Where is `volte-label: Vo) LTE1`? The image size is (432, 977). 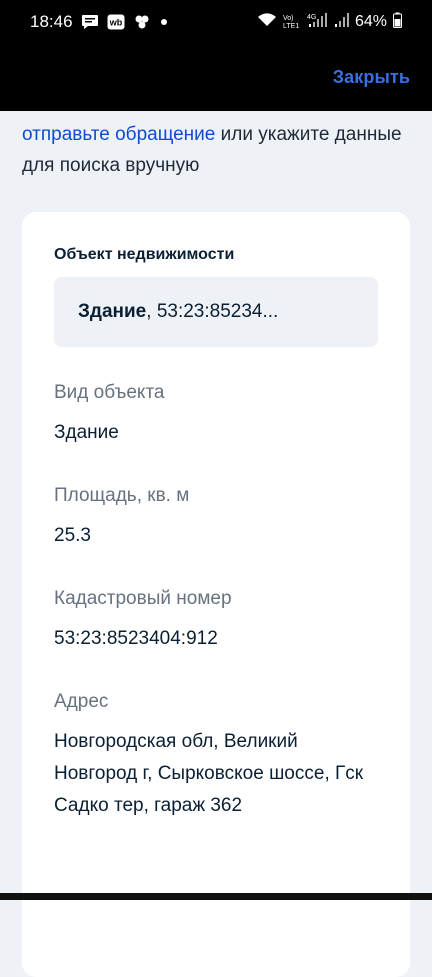
volte-label: Vo) LTE1 is located at coordinates (292, 22).